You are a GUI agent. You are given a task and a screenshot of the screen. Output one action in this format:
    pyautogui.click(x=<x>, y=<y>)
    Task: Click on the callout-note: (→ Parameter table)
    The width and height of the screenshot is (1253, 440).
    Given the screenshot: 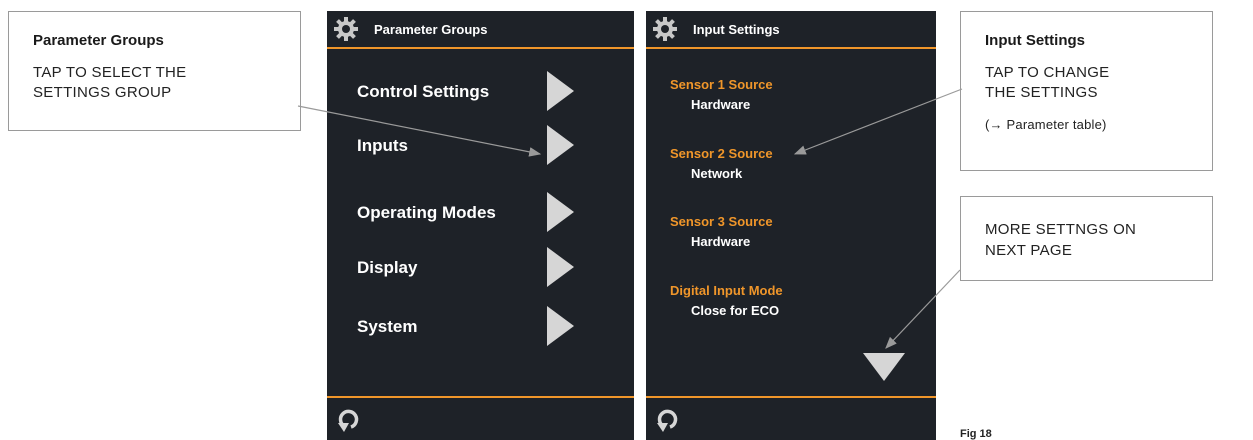 What is the action you would take?
    pyautogui.click(x=1046, y=124)
    